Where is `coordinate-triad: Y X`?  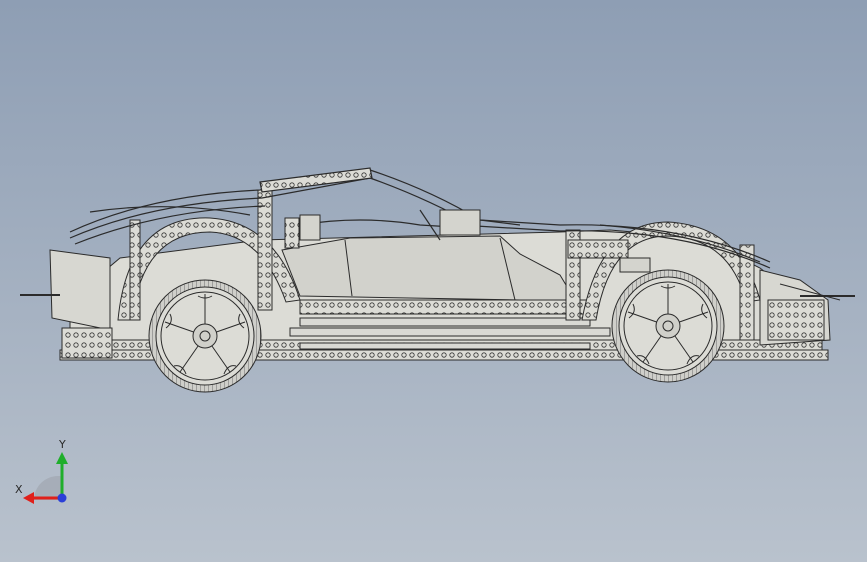 coordinate-triad: Y X is located at coordinates (47, 472).